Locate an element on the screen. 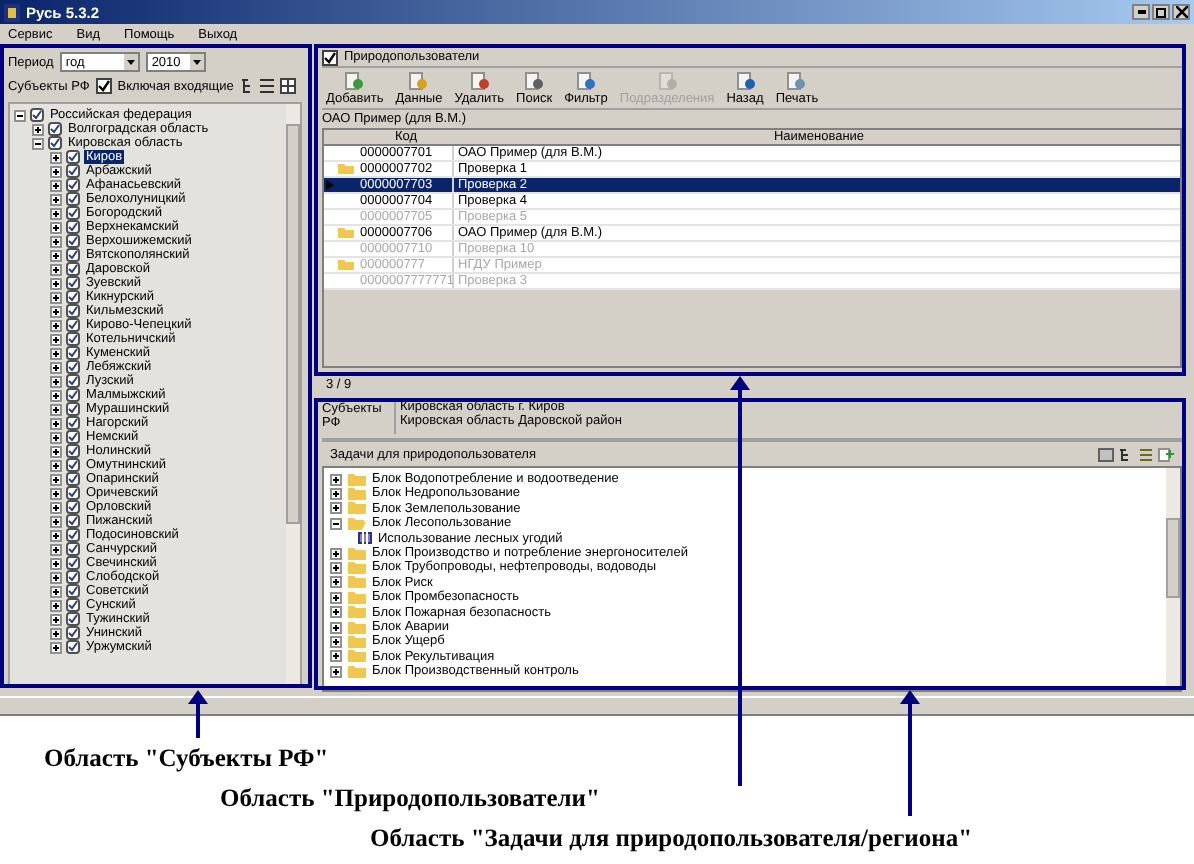 Image resolution: width=1194 pixels, height=864 pixels. add-icon is located at coordinates (1166, 454).